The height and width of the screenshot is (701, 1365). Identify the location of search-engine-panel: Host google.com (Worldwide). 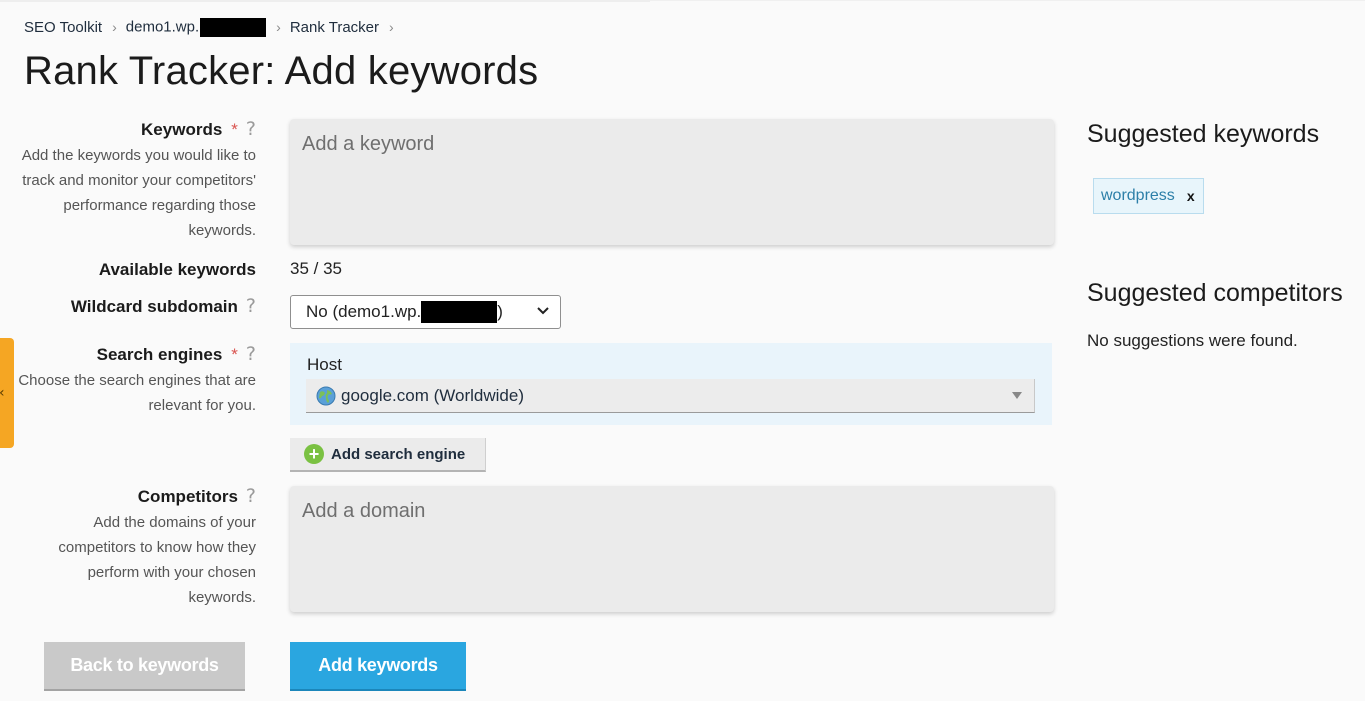
(671, 384).